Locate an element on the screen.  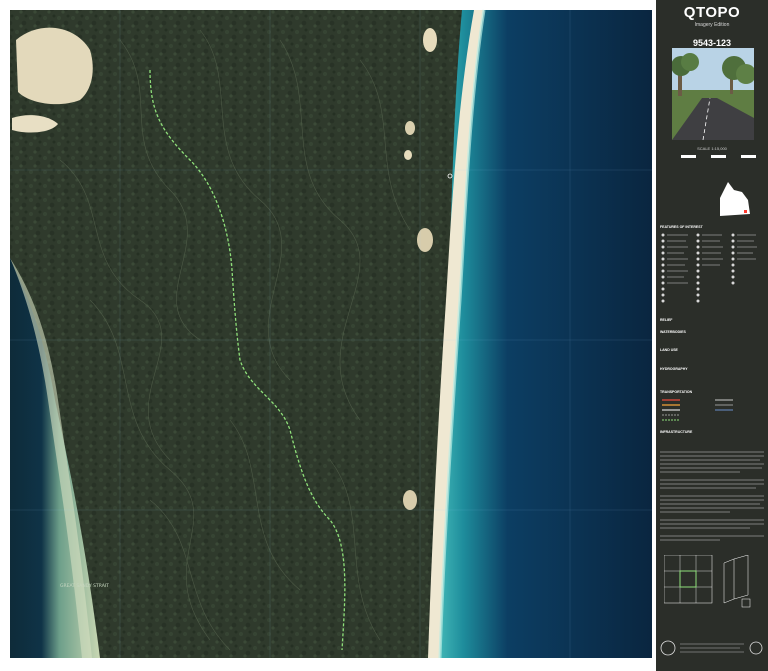
footer-logos is located at coordinates (711, 648).